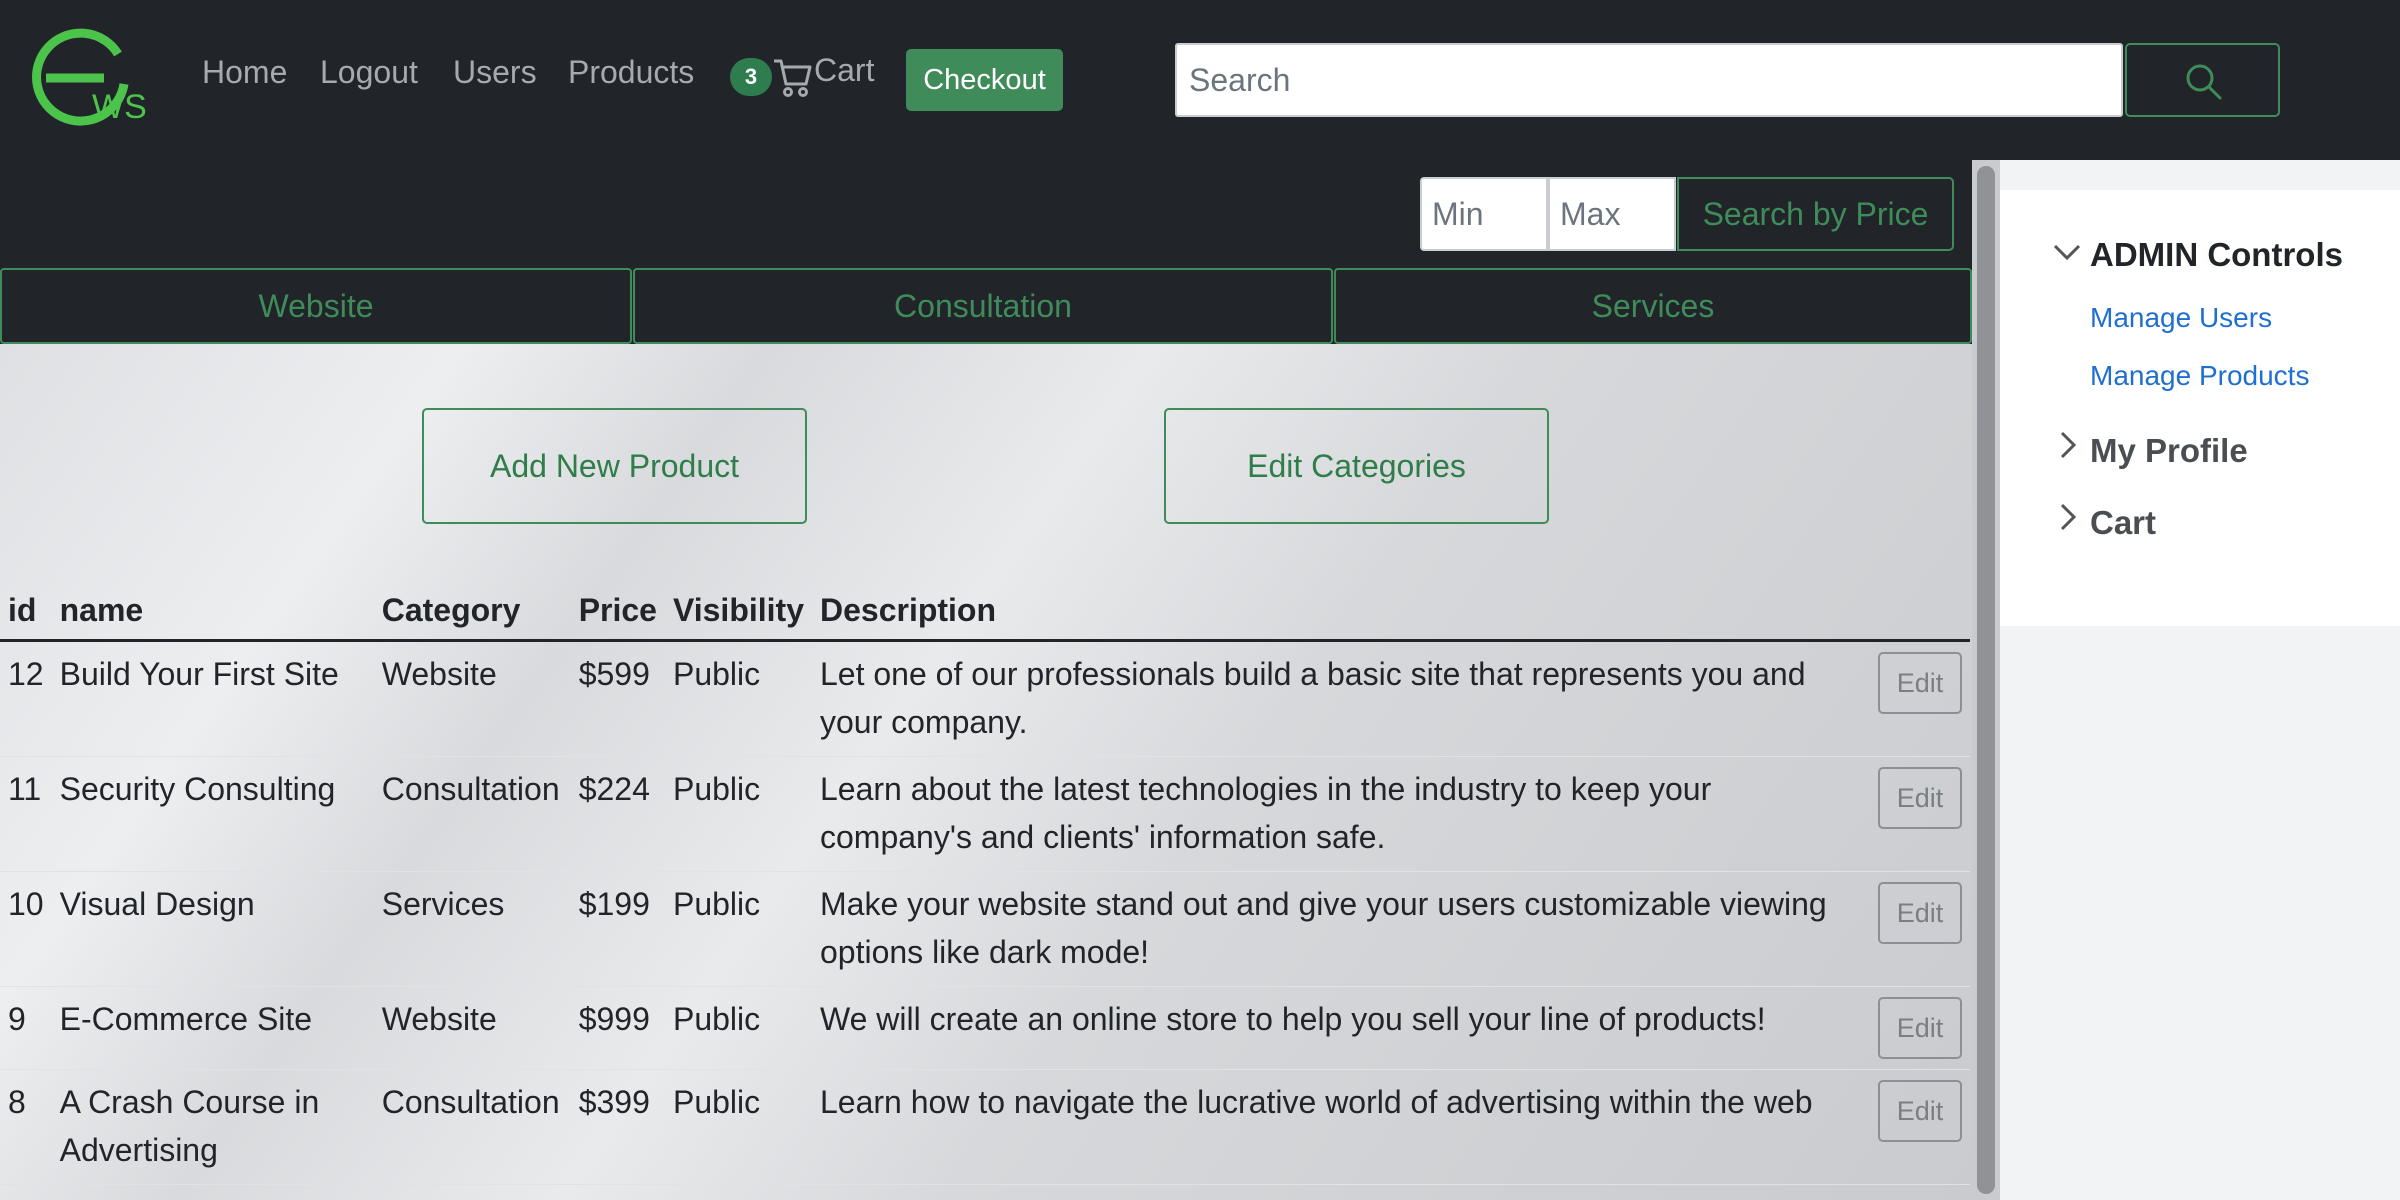 The width and height of the screenshot is (2400, 1200). Describe the element at coordinates (1356, 466) in the screenshot. I see `edit-categories-button: Edit Categories` at that location.